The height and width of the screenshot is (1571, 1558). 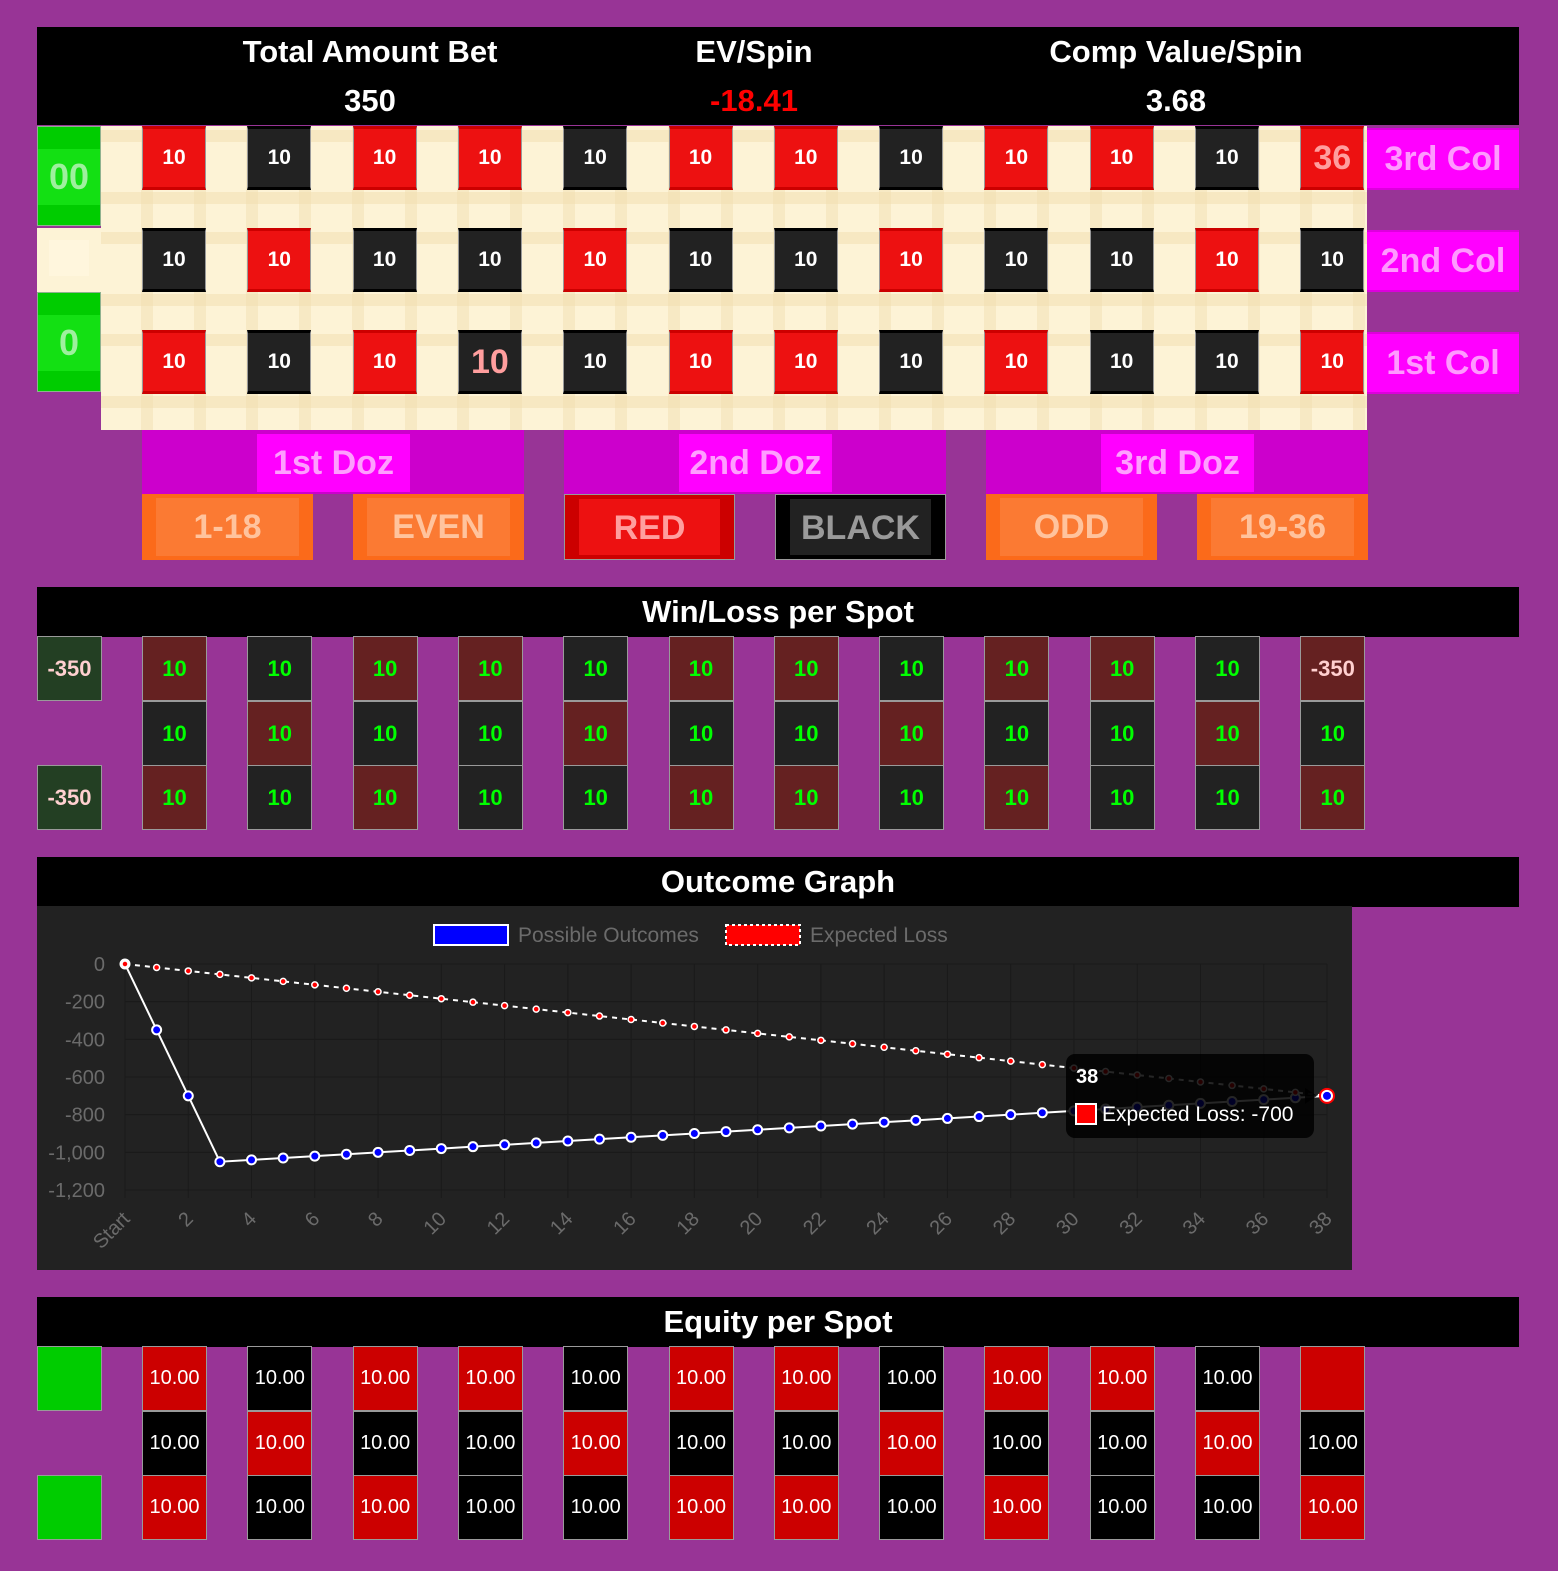 What do you see at coordinates (370, 51) in the screenshot?
I see `total-bet-label: Total Amount Bet` at bounding box center [370, 51].